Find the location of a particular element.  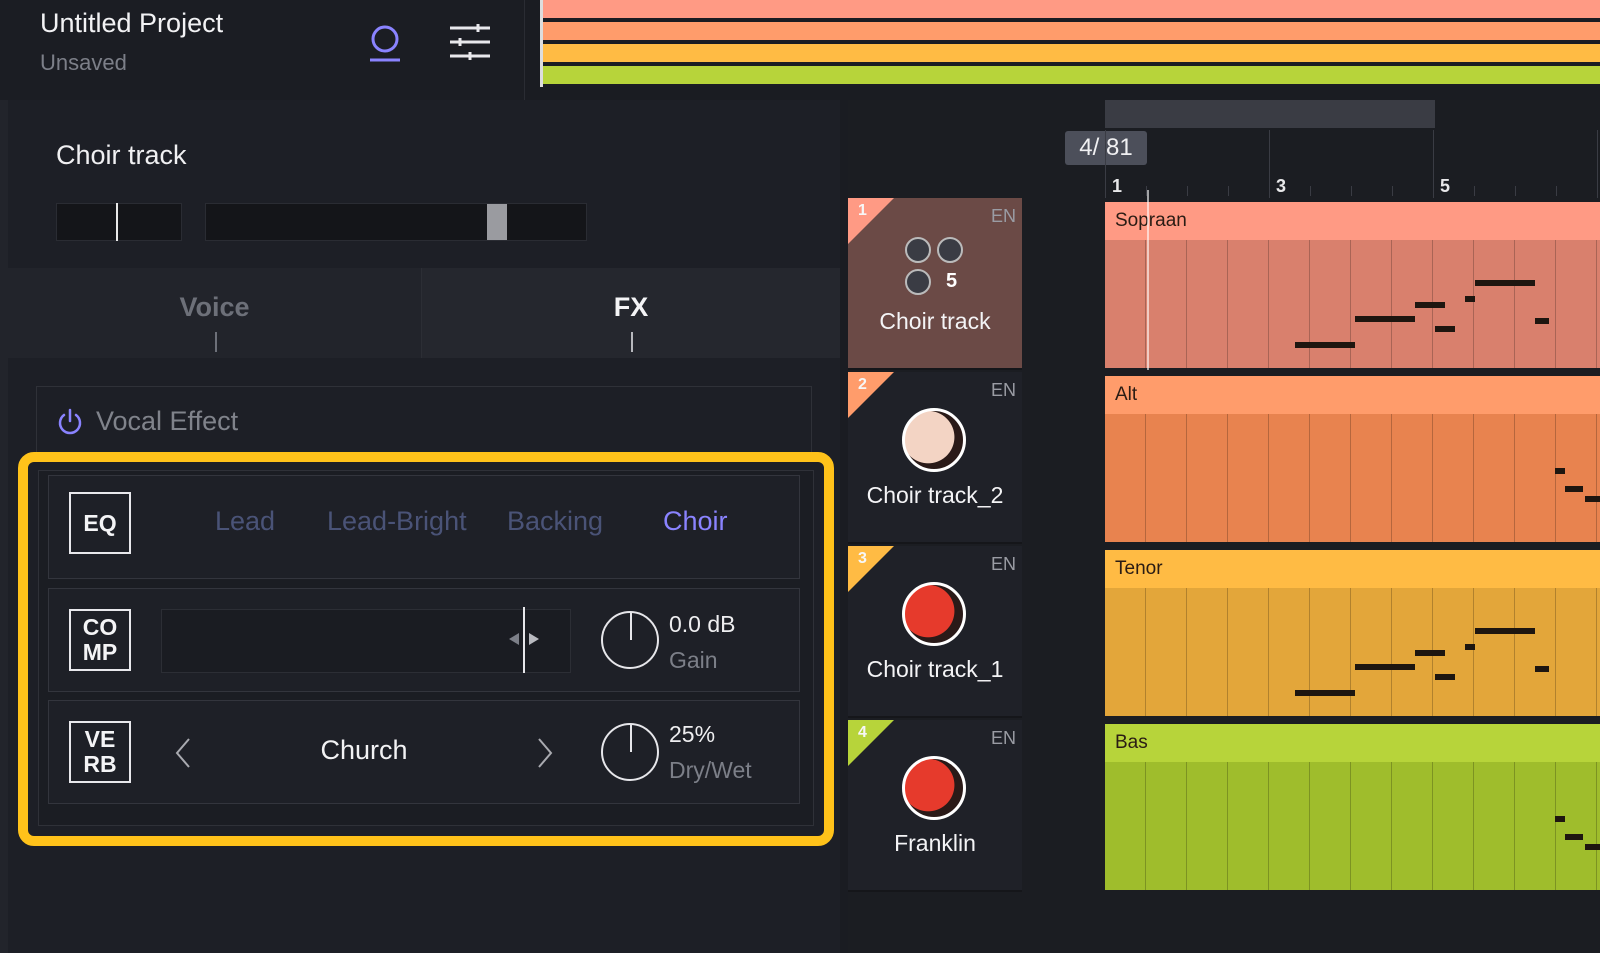

lane-header: Alt is located at coordinates (1352, 395).